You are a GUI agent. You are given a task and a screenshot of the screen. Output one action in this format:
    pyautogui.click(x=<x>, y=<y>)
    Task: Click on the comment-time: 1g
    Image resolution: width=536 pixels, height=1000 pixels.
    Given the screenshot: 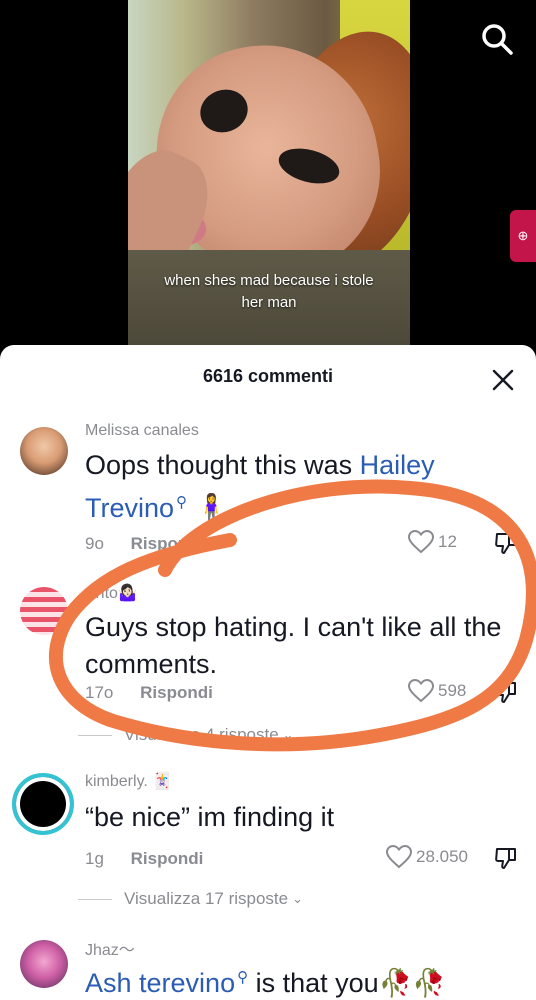 What is the action you would take?
    pyautogui.click(x=94, y=858)
    